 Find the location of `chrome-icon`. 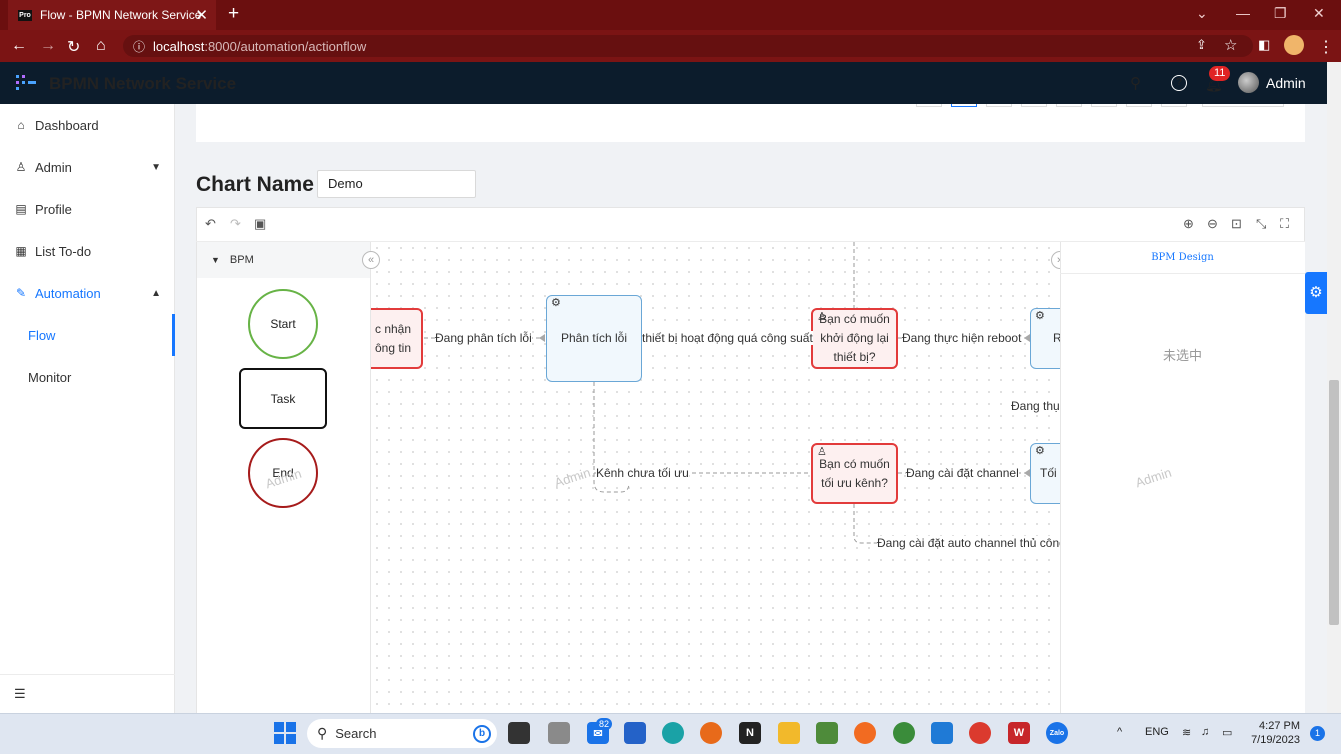

chrome-icon is located at coordinates (980, 733).